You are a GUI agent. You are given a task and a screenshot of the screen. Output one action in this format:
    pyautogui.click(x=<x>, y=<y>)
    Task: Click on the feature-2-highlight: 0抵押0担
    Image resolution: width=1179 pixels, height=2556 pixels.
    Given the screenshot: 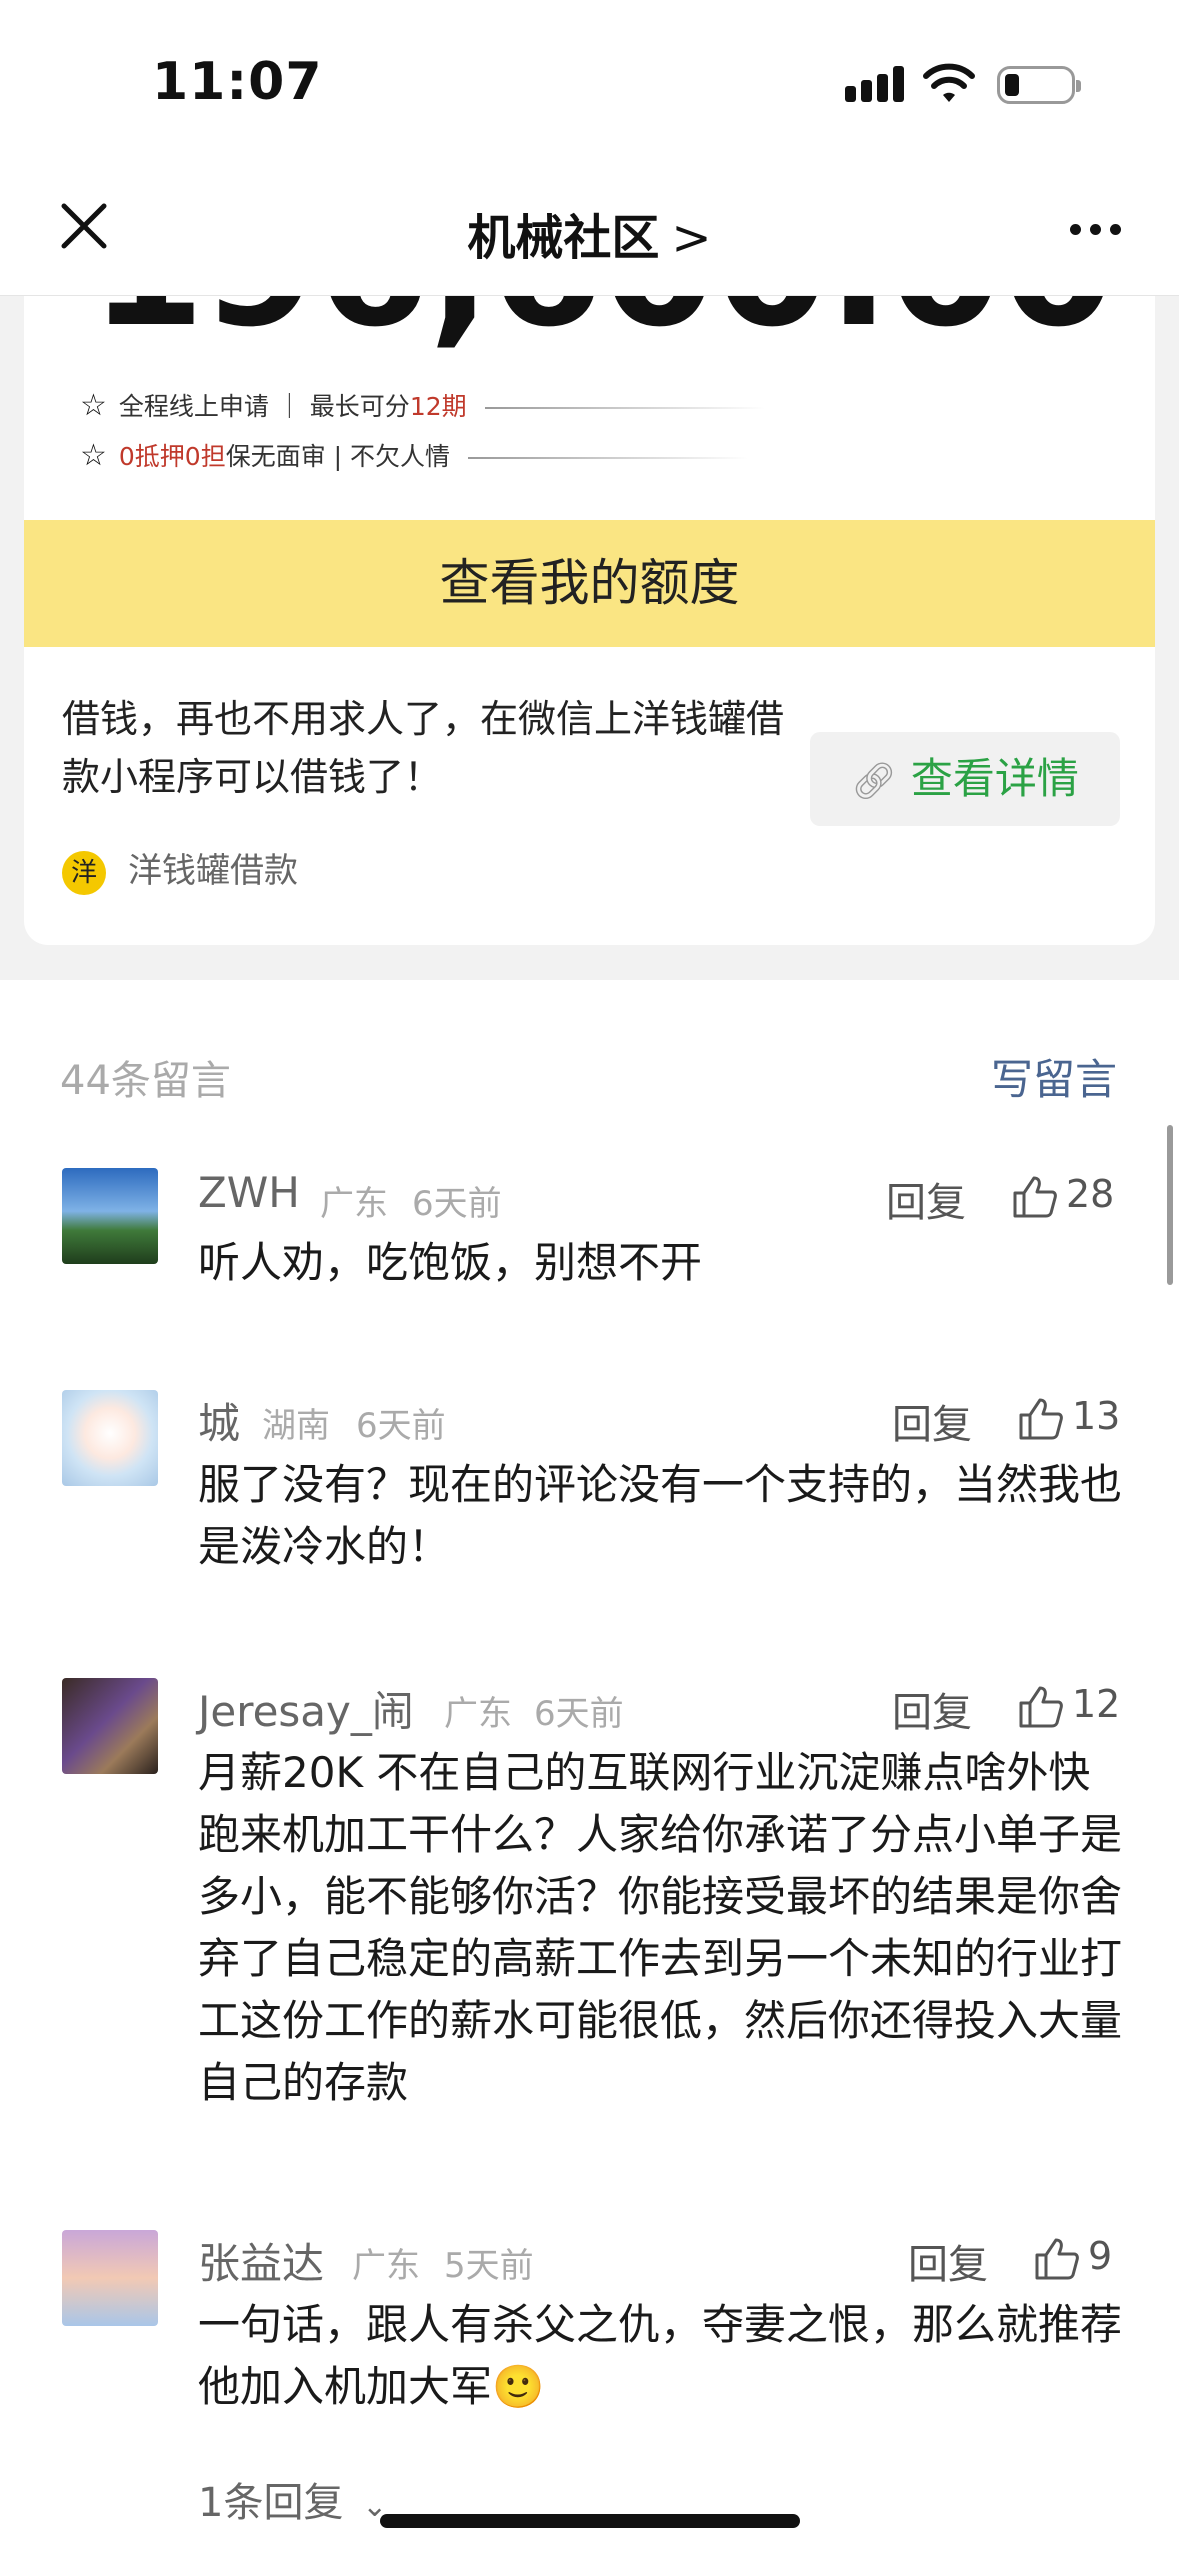 What is the action you would take?
    pyautogui.click(x=172, y=456)
    